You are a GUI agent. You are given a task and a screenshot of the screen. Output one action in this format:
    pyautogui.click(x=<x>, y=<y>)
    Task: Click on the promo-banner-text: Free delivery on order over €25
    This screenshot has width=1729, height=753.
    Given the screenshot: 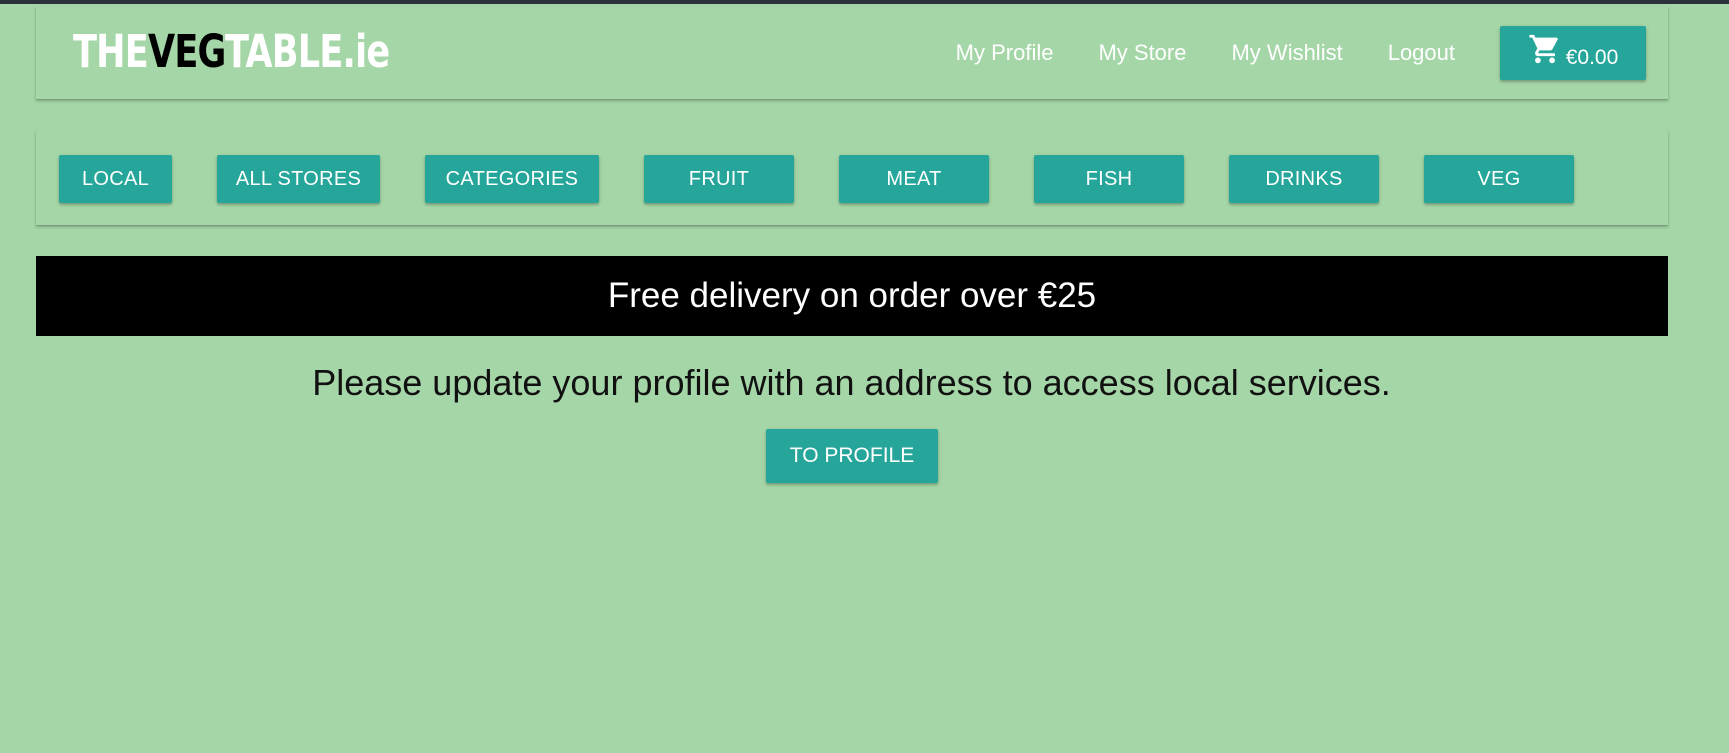 What is the action you would take?
    pyautogui.click(x=852, y=295)
    